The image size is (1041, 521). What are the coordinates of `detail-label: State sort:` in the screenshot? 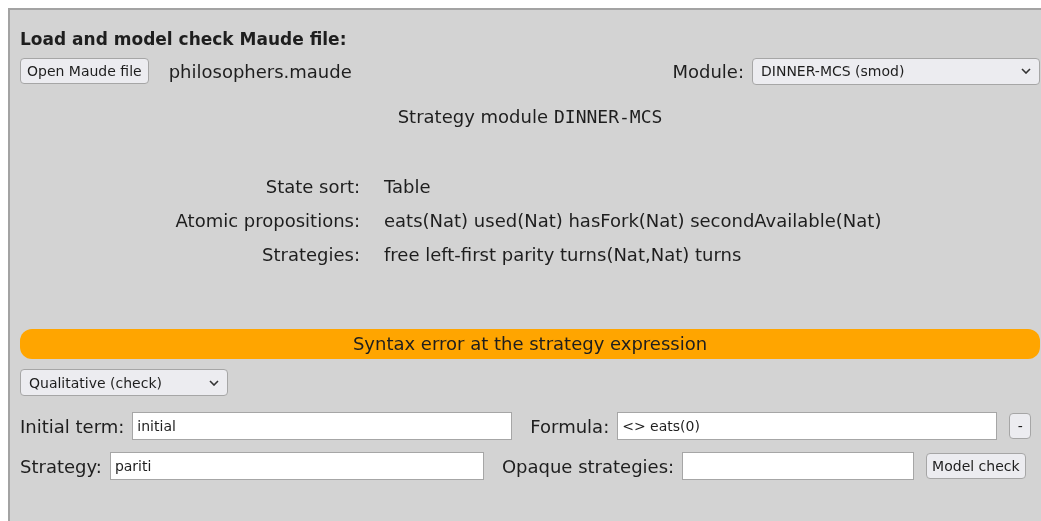 It's located at (312, 187).